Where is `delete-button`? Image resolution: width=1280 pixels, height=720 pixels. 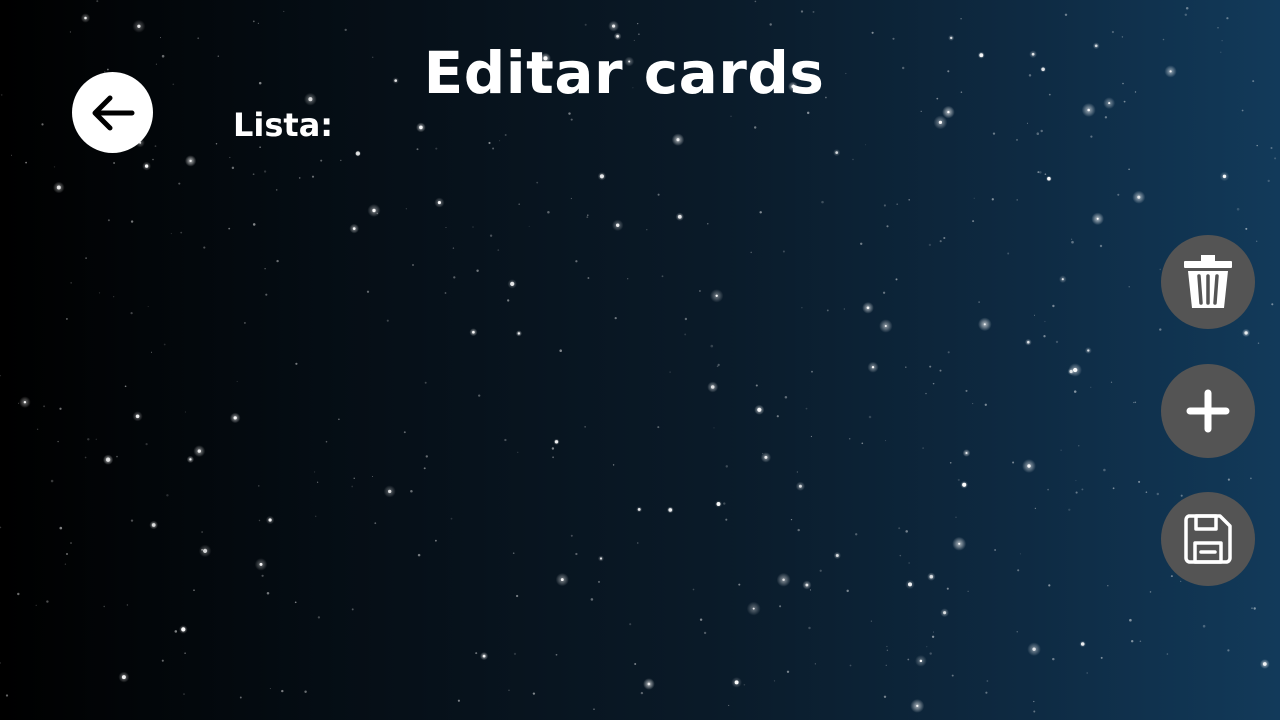 delete-button is located at coordinates (1208, 282).